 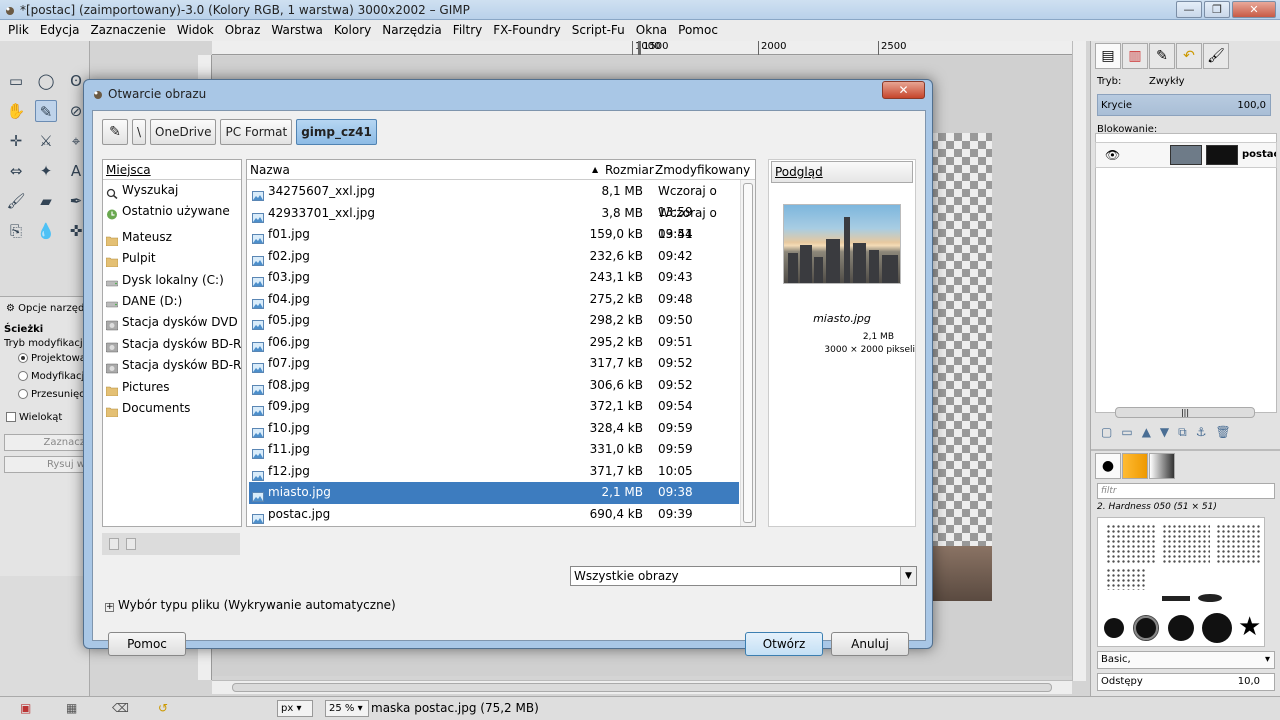 What do you see at coordinates (494, 386) in the screenshot?
I see `file-row: f08.jpg 306,6 kB 09:52` at bounding box center [494, 386].